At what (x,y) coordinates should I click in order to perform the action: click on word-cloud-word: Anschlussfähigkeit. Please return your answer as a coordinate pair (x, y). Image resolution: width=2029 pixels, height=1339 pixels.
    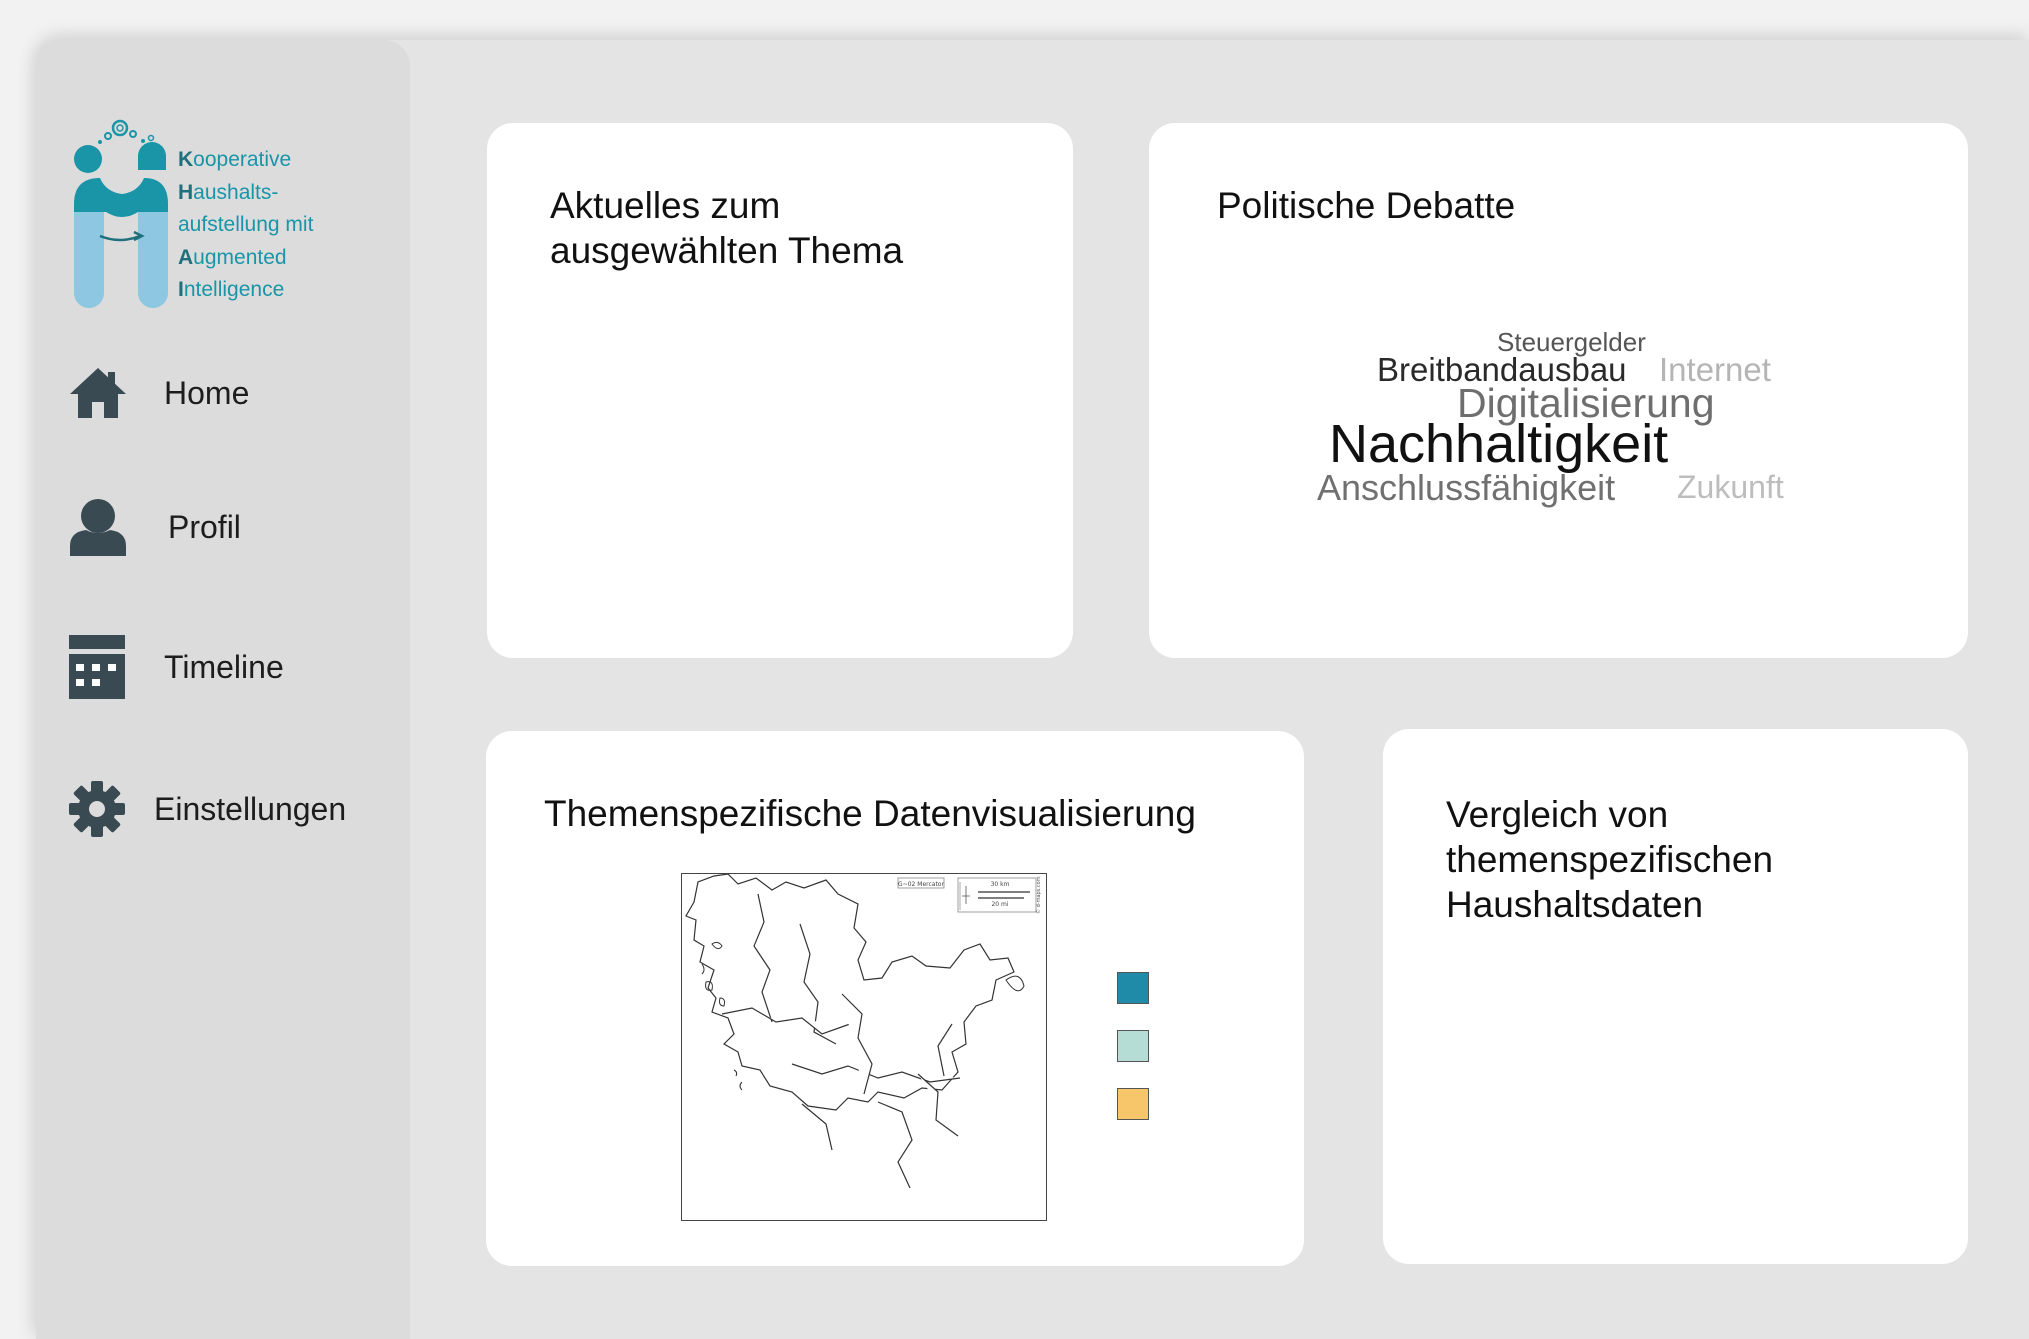
    Looking at the image, I should click on (1466, 487).